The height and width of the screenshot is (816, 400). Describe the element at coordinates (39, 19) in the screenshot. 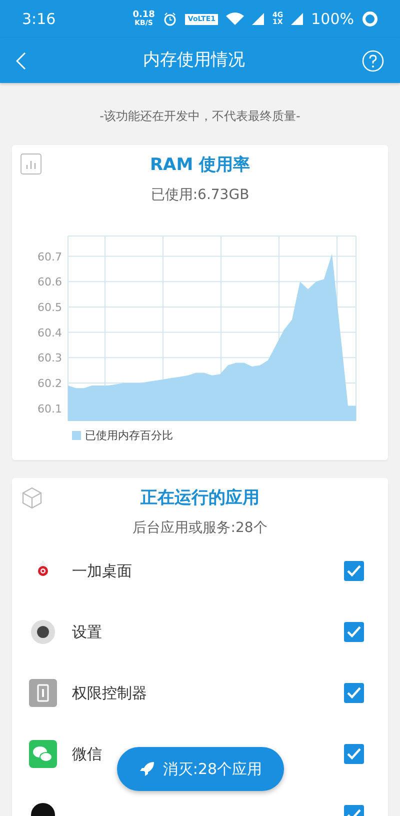

I see `status-time: 3:16` at that location.